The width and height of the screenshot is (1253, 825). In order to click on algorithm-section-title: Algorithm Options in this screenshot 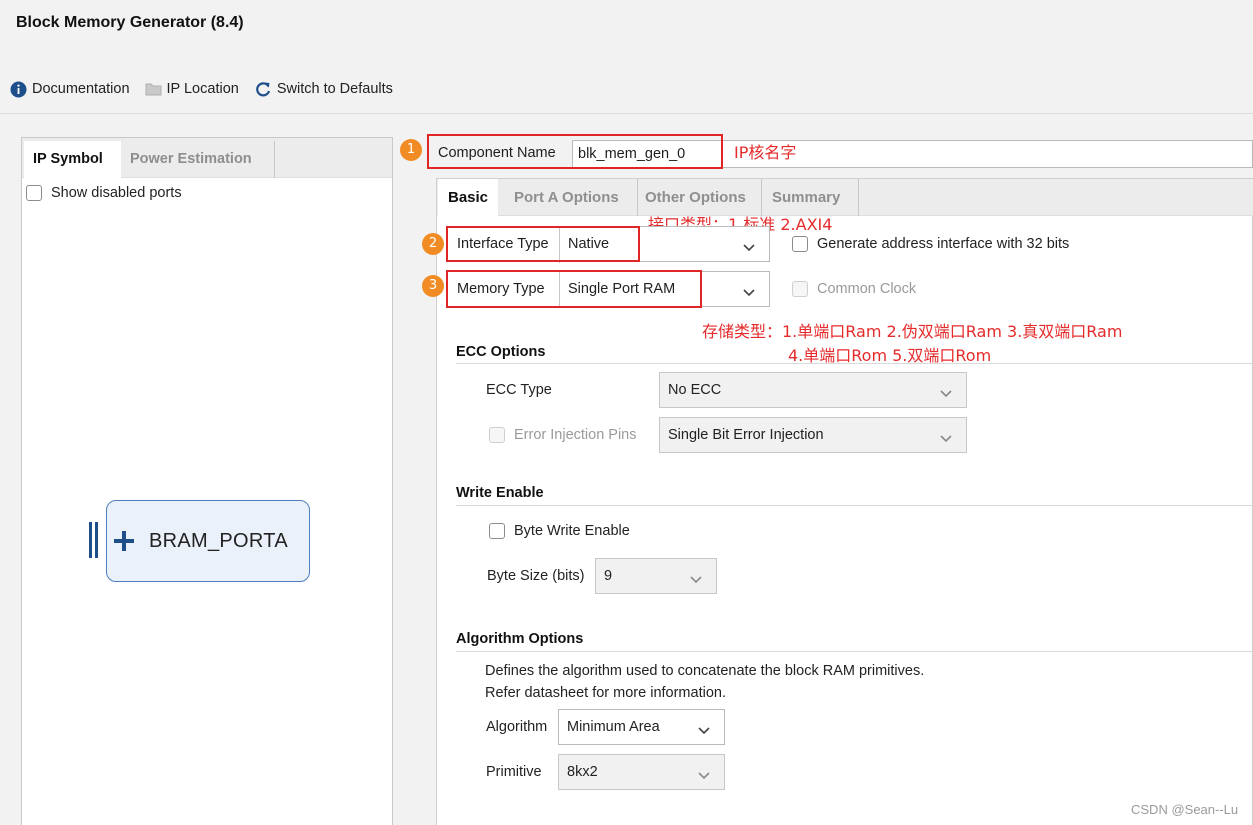, I will do `click(520, 639)`.